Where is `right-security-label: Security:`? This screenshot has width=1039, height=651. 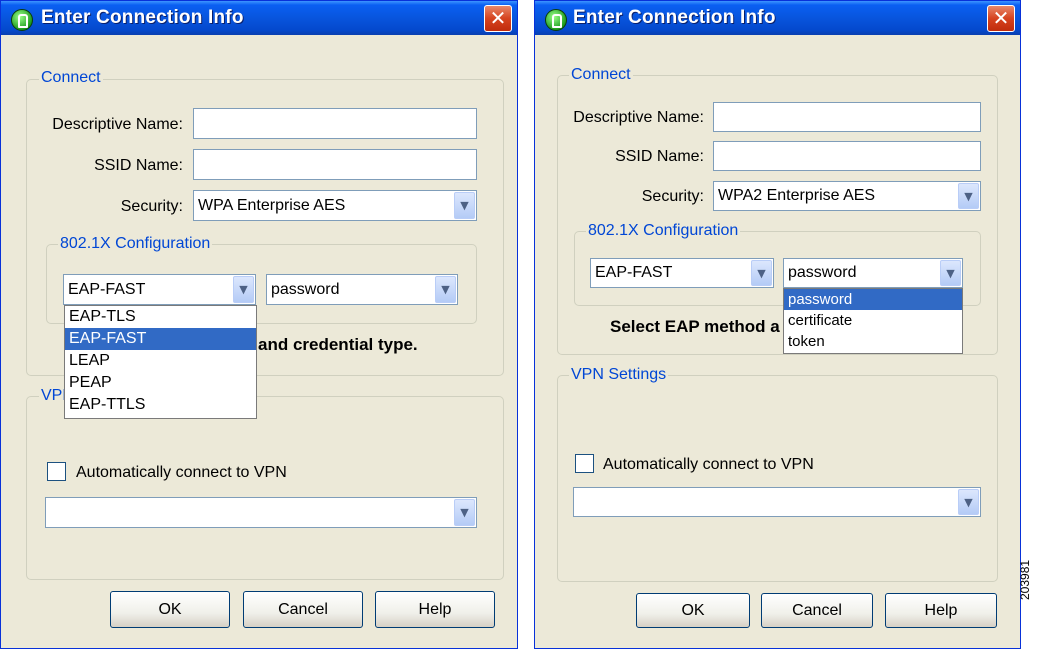 right-security-label: Security: is located at coordinates (672, 196).